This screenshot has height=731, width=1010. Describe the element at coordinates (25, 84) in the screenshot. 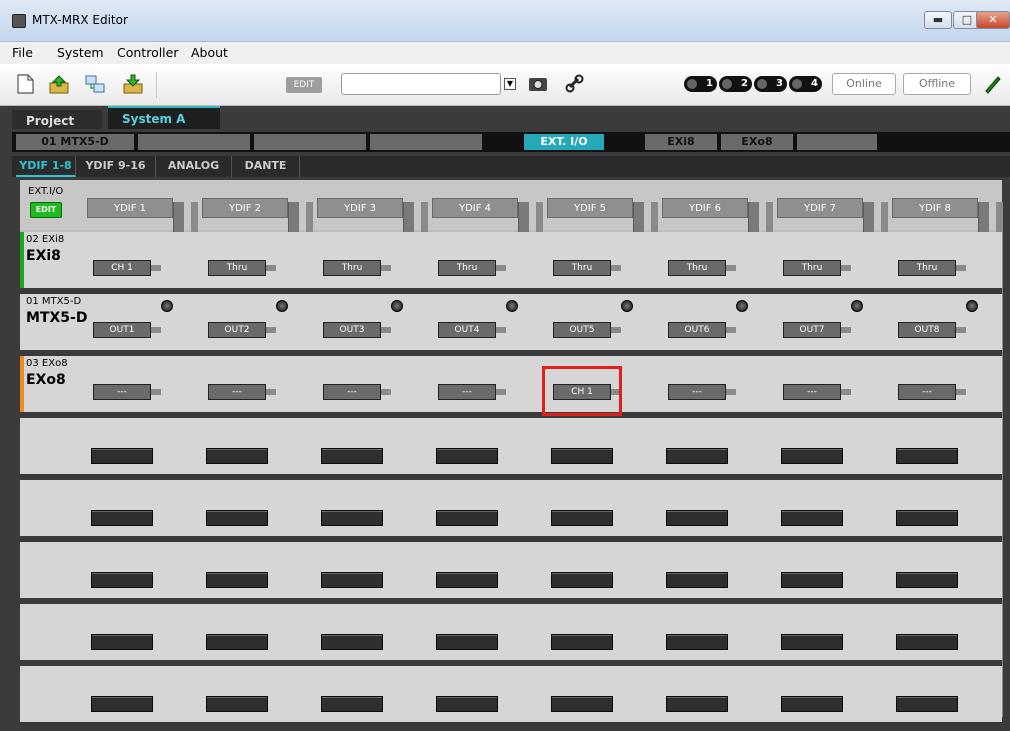

I see `new-file-icon` at that location.